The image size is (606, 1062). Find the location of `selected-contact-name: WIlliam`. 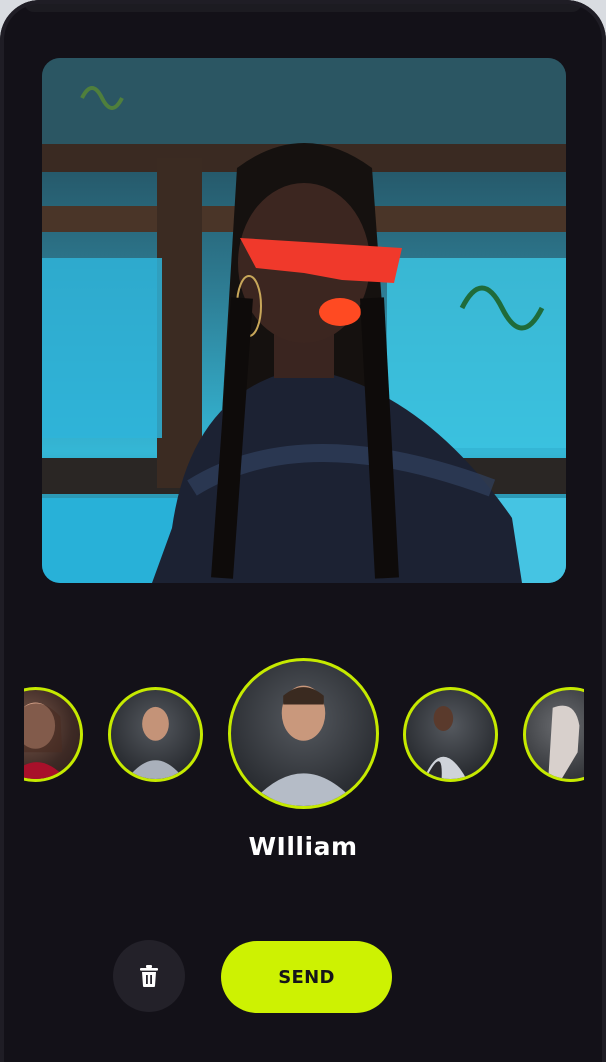

selected-contact-name: WIlliam is located at coordinates (303, 846).